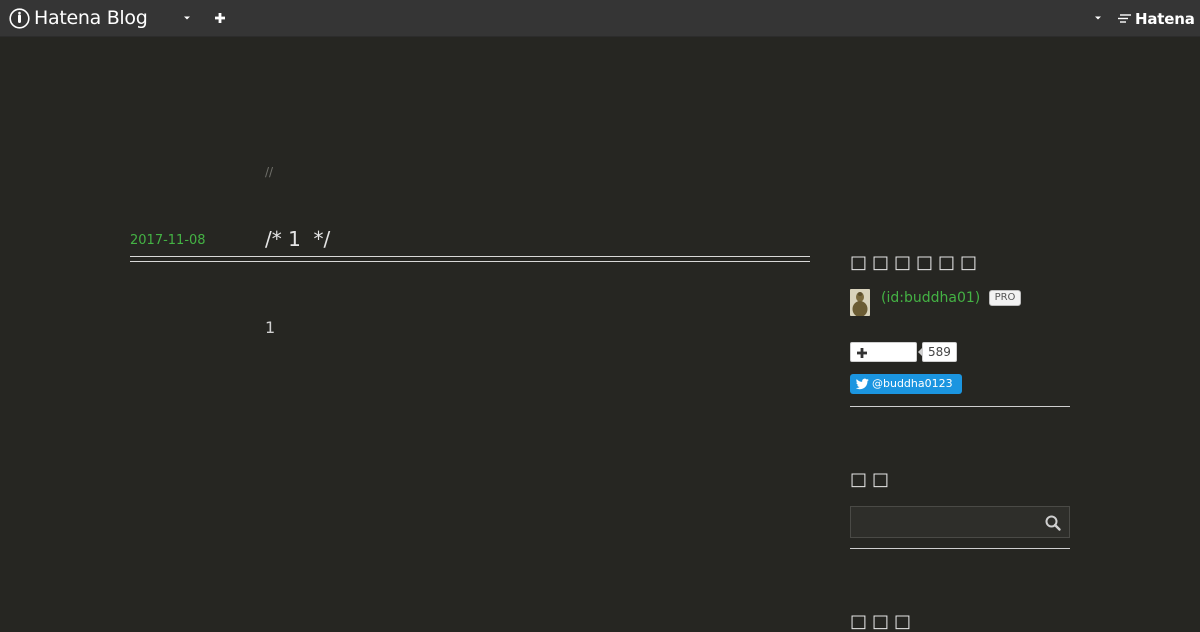 Image resolution: width=1200 pixels, height=632 pixels. I want to click on search-icon, so click(1053, 523).